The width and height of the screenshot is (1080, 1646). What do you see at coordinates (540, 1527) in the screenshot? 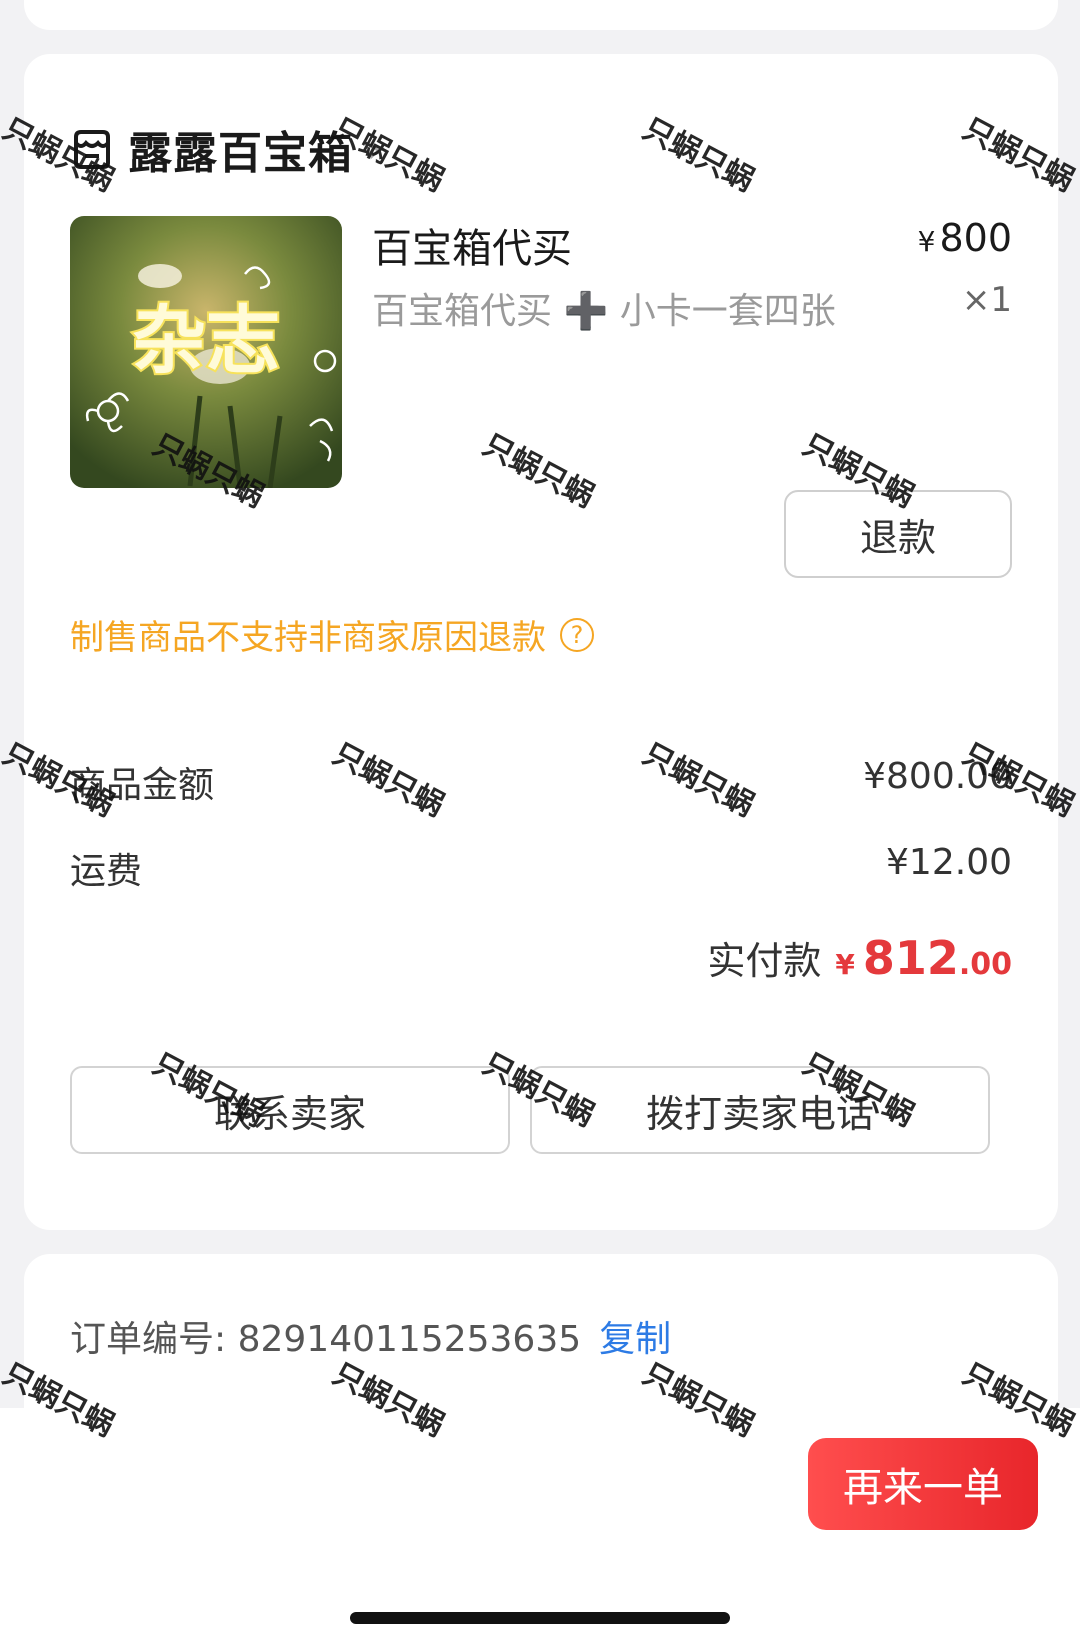
I see `bottom-action-bar: 再来一单` at bounding box center [540, 1527].